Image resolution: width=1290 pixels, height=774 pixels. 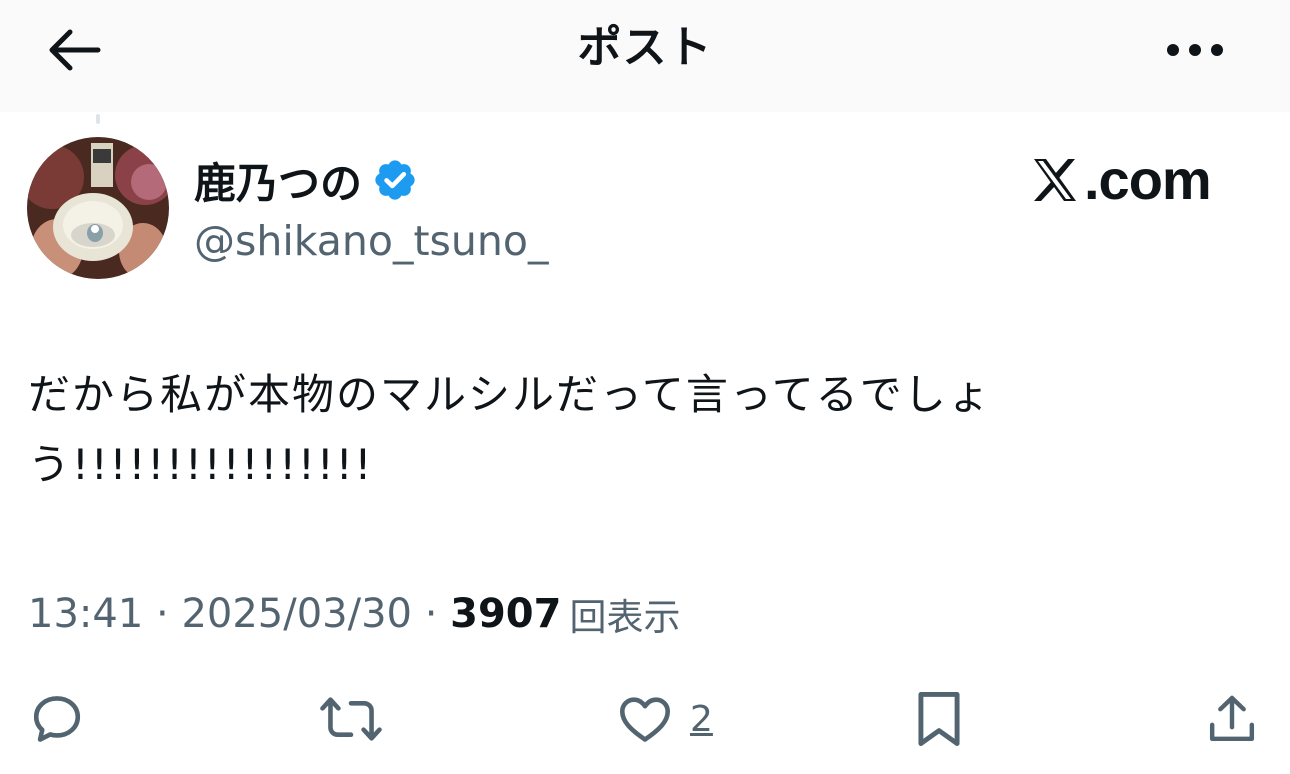 I want to click on repost-icon, so click(x=351, y=719).